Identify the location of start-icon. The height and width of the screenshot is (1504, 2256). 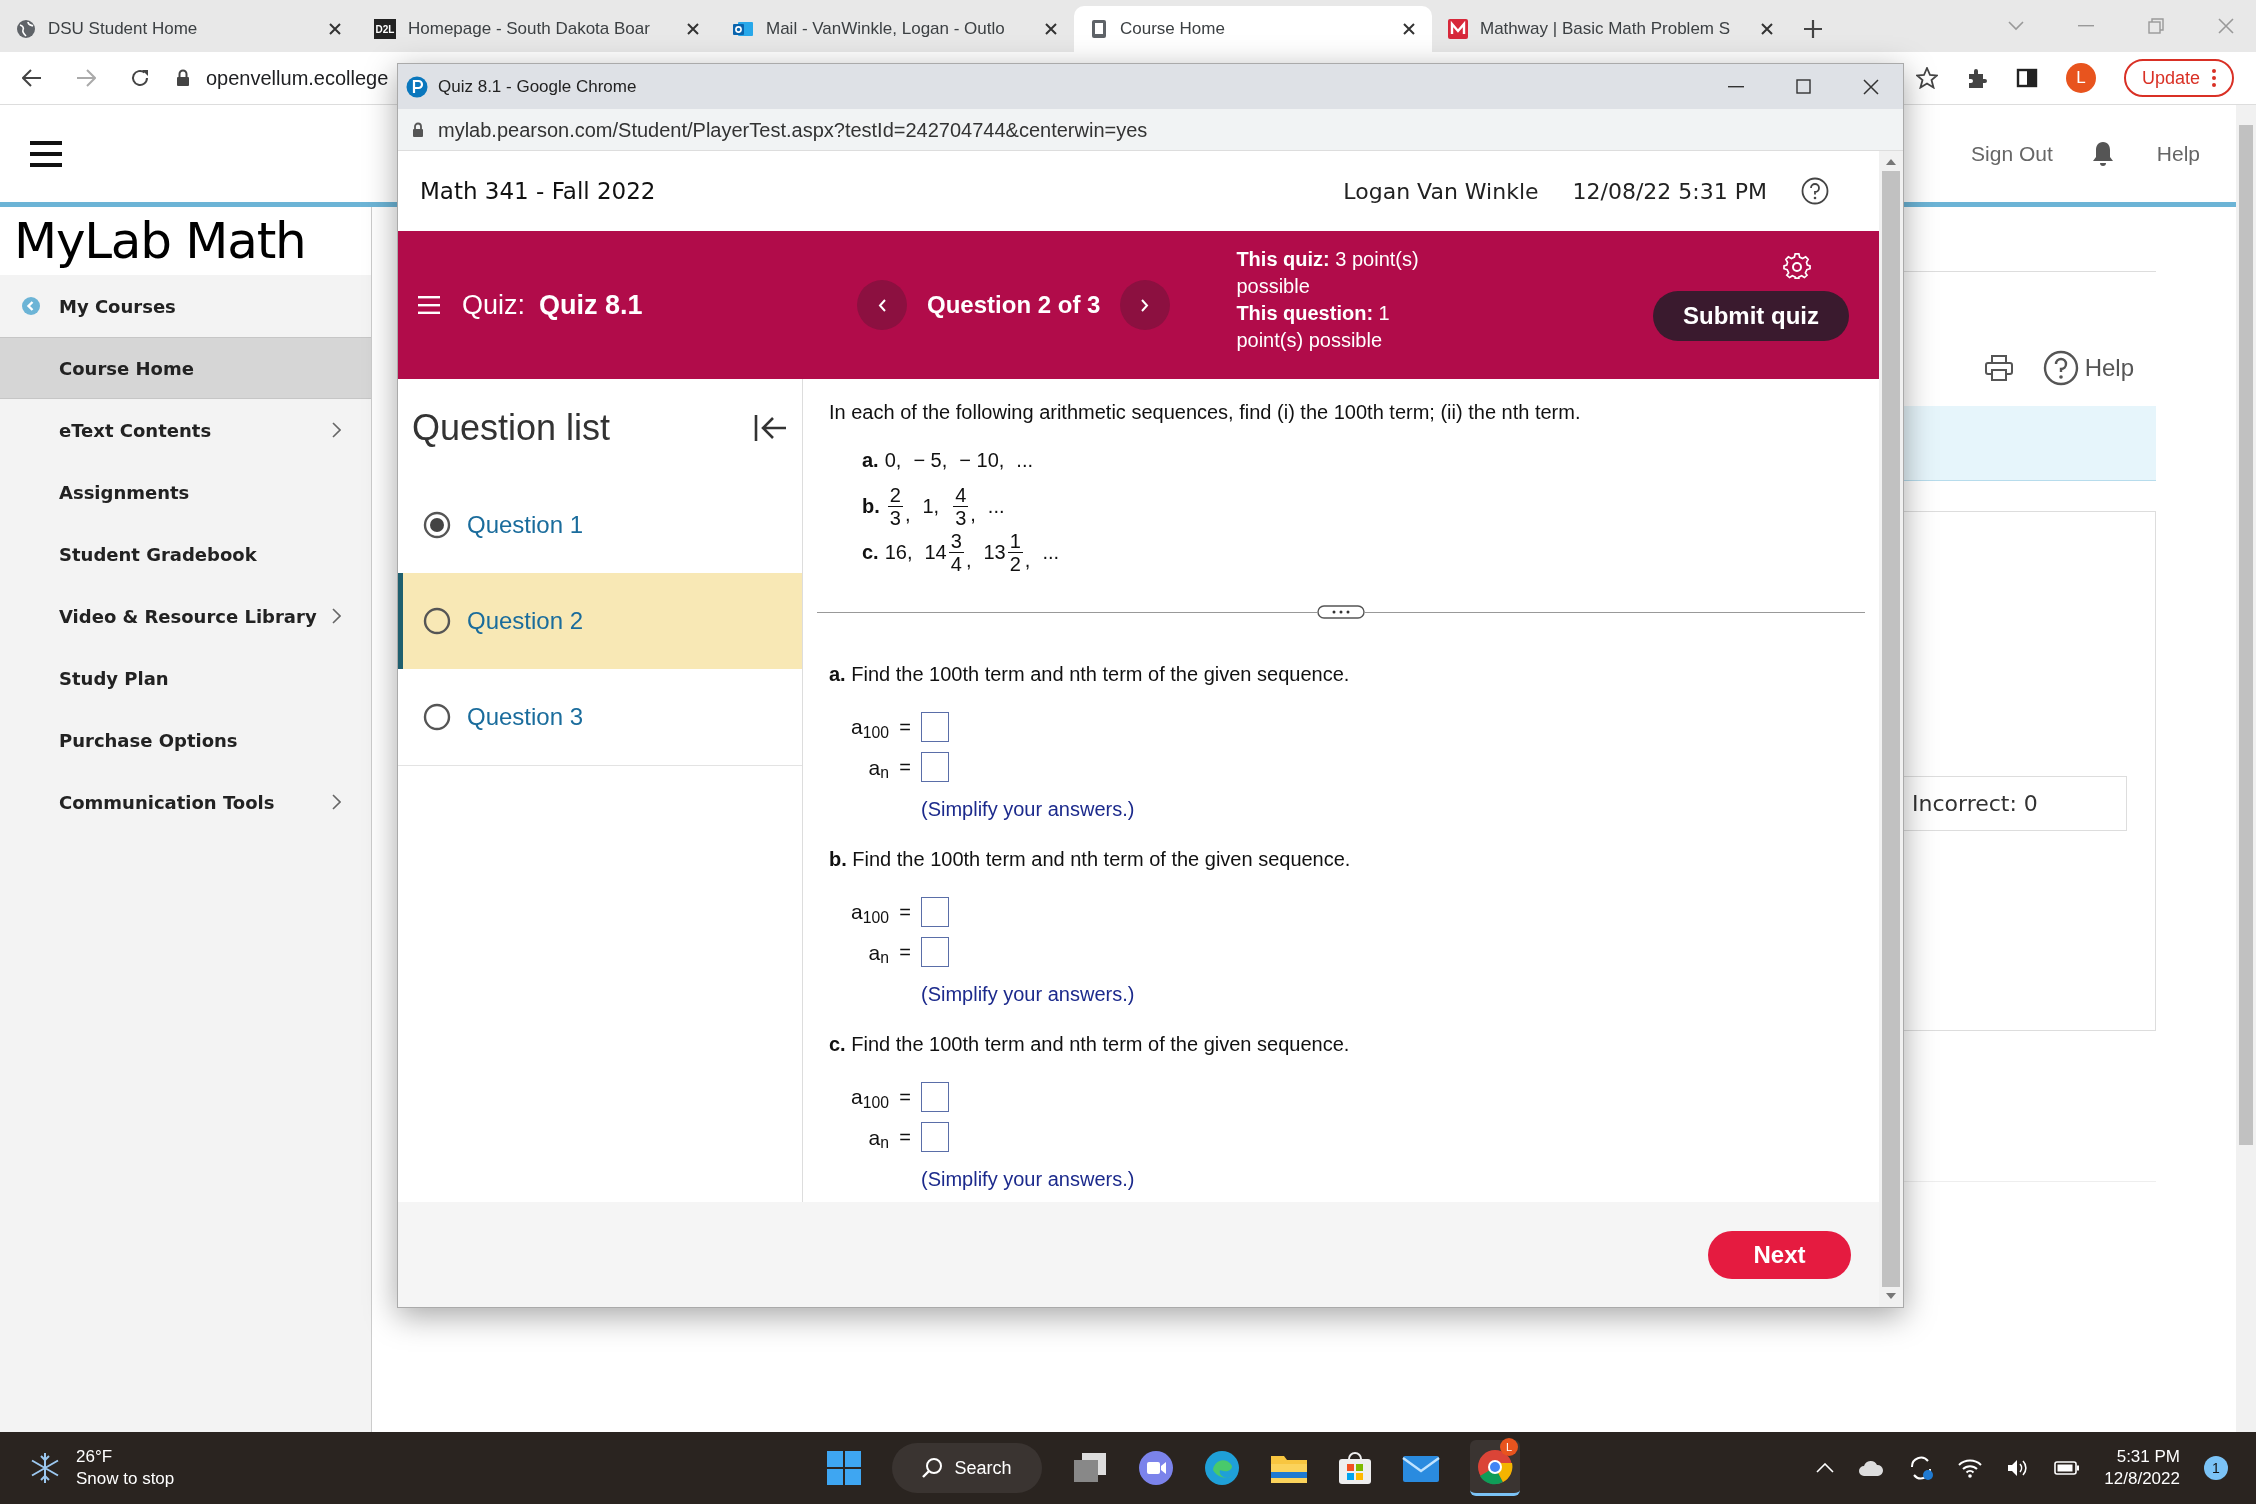
(844, 1468).